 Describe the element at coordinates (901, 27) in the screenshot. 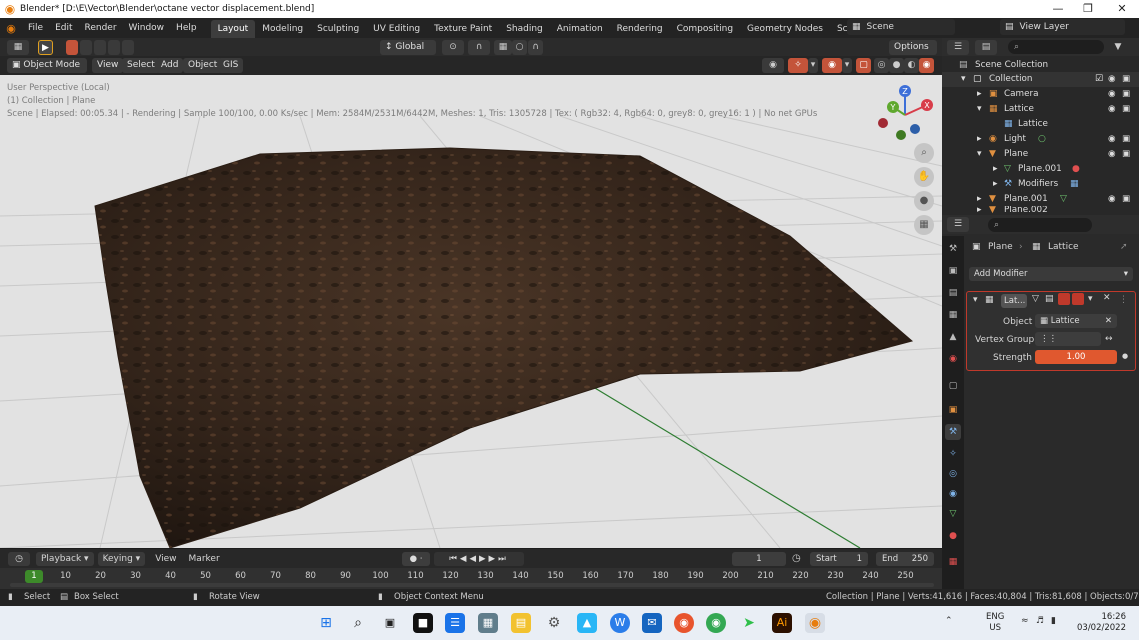

I see `scene-selector: ▦ Scene` at that location.